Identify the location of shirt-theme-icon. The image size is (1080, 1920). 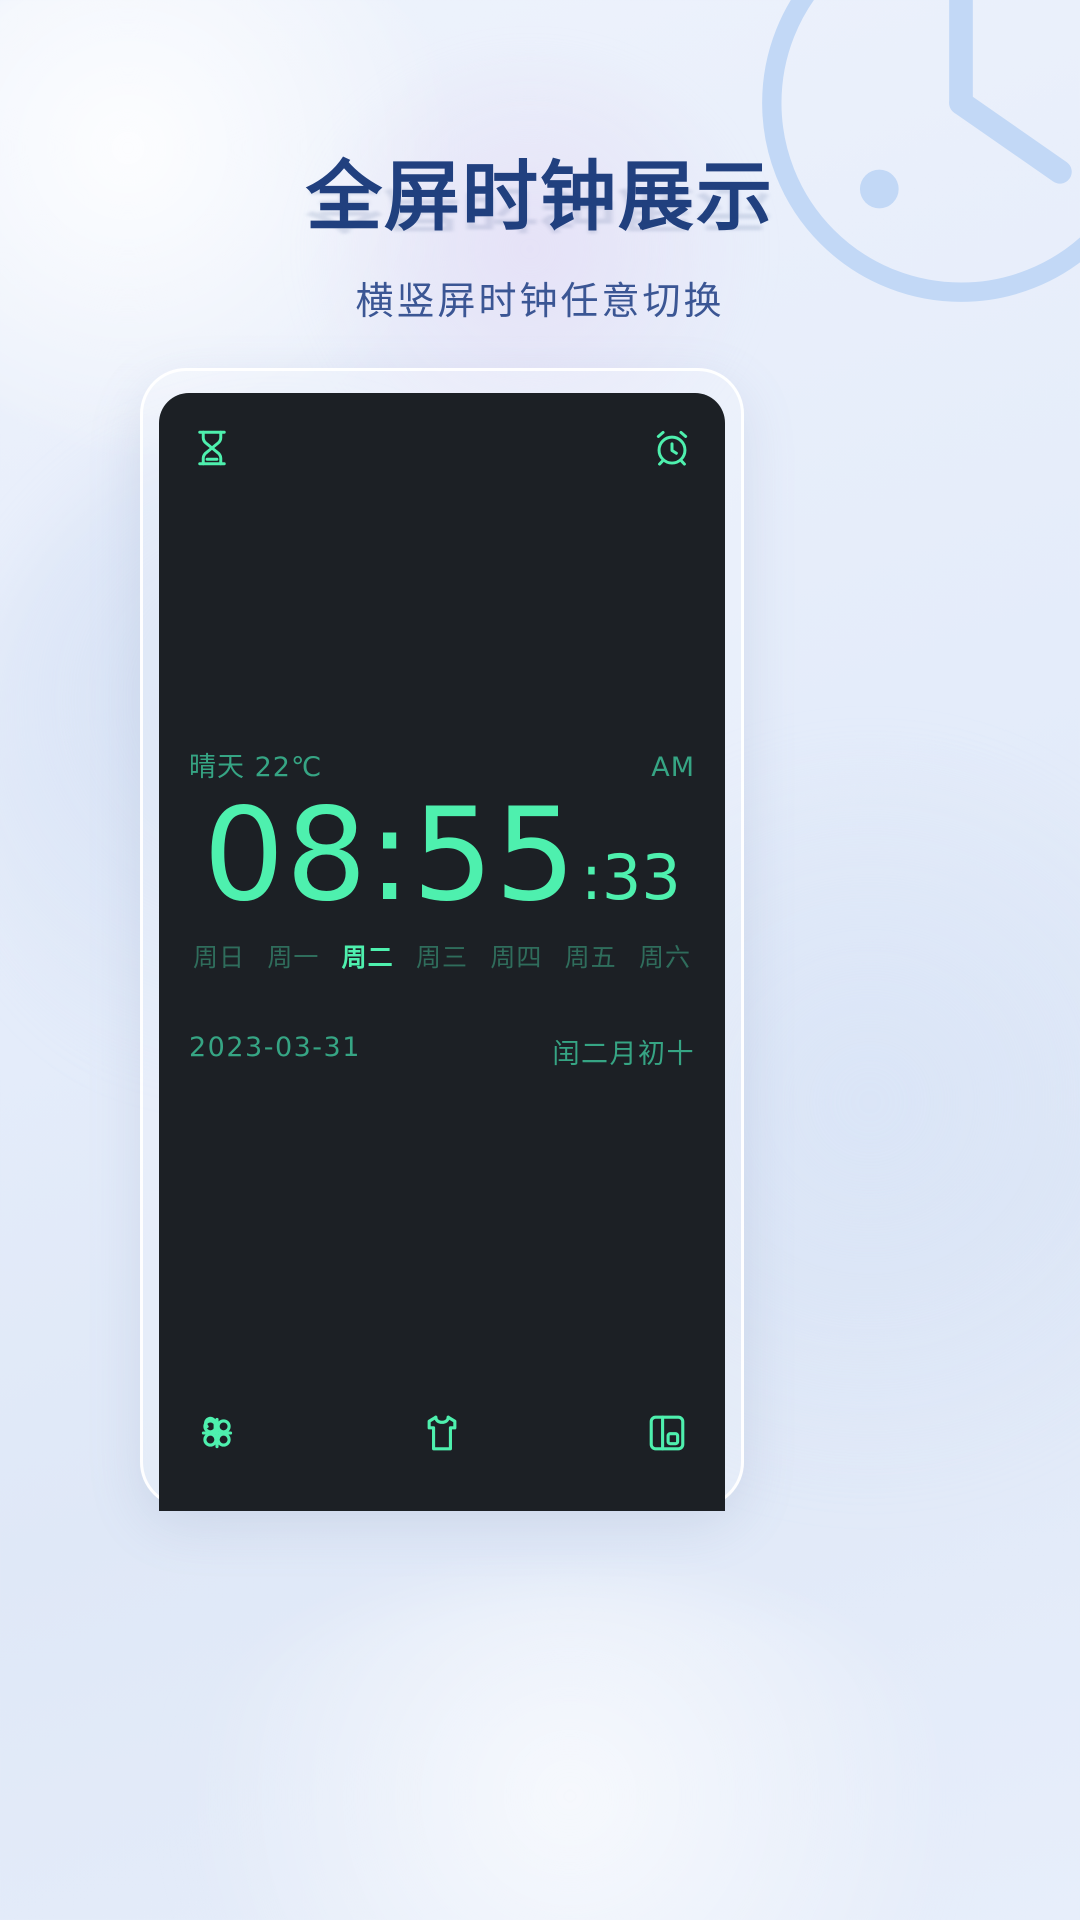
(442, 1433).